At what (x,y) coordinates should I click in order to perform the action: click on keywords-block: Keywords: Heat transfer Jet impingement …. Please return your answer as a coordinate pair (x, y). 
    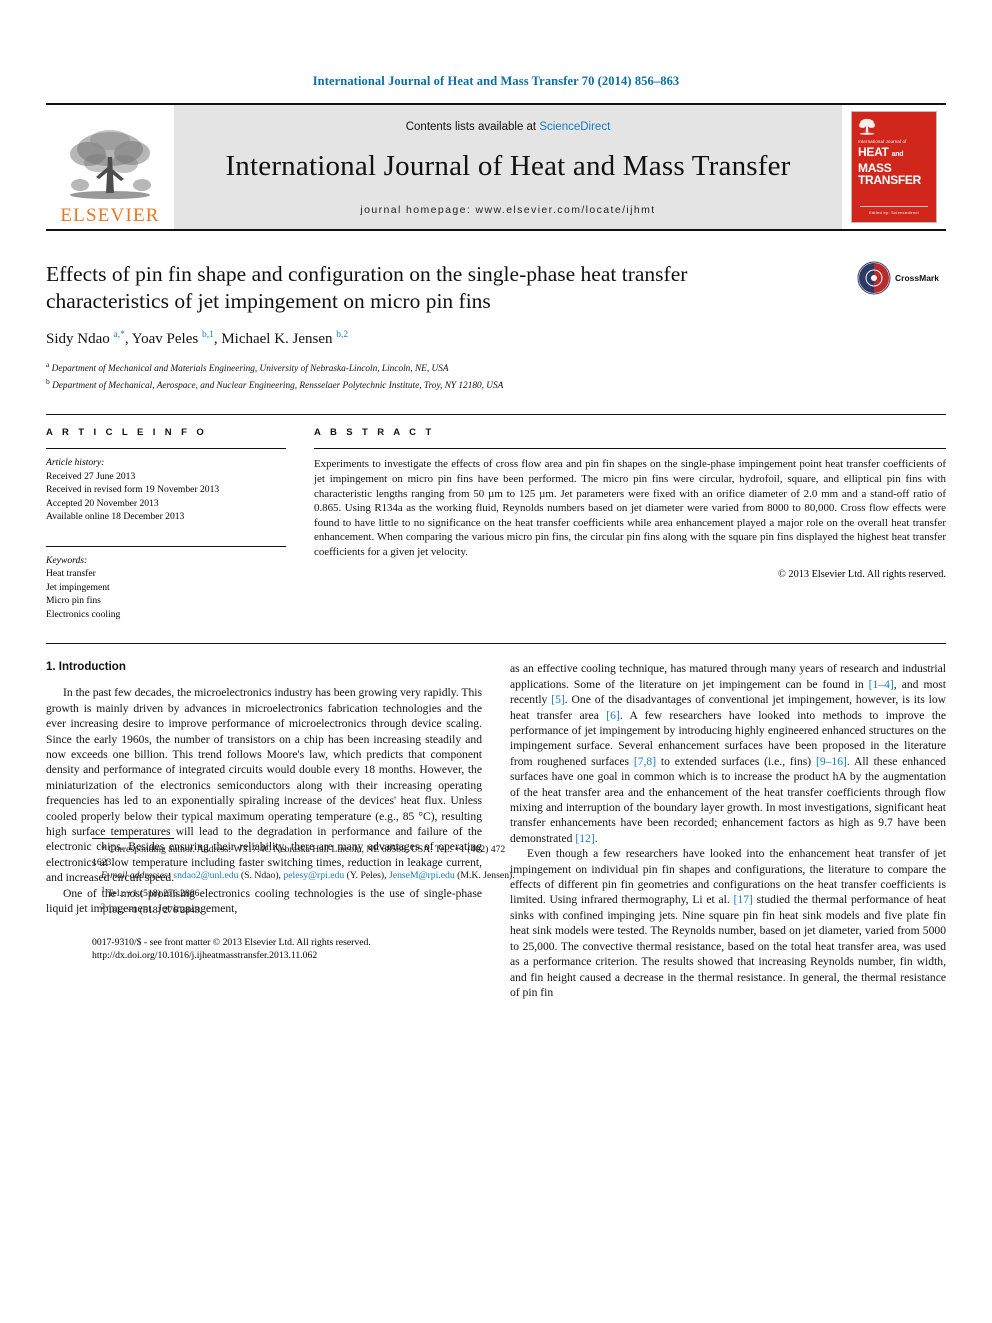
    Looking at the image, I should click on (166, 583).